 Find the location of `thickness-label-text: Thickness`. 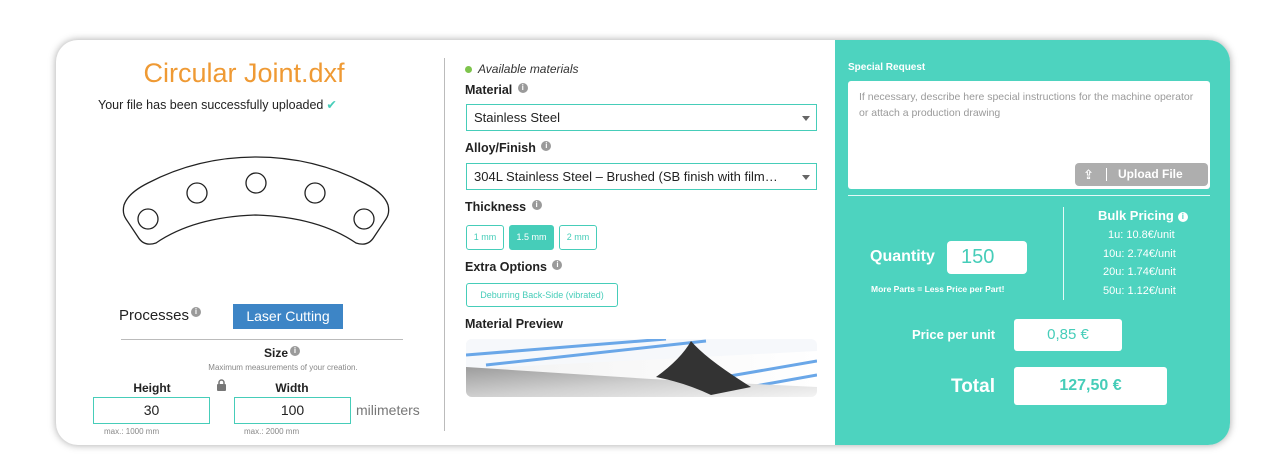

thickness-label-text: Thickness is located at coordinates (496, 207).